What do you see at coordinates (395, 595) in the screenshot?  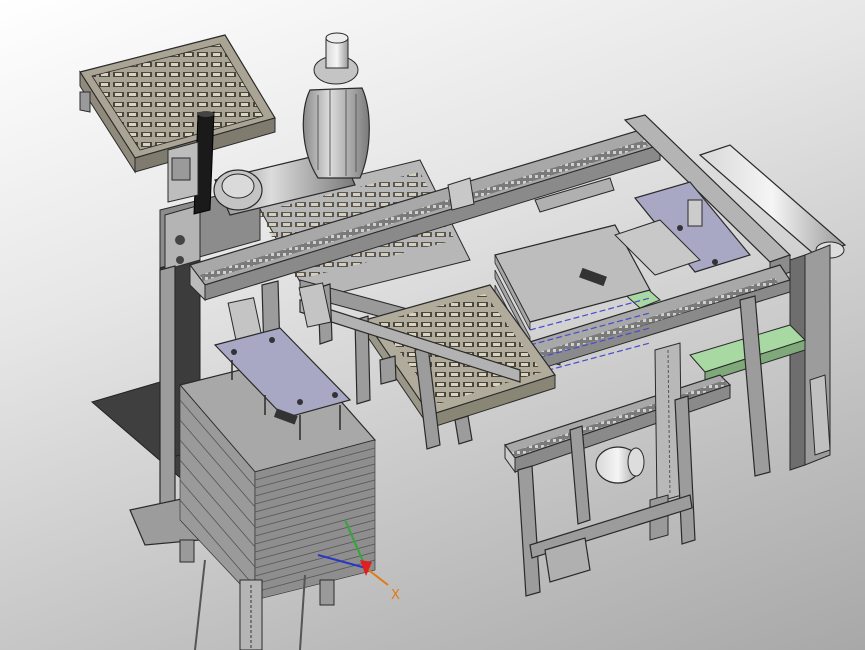 I see `triad-x-label: X` at bounding box center [395, 595].